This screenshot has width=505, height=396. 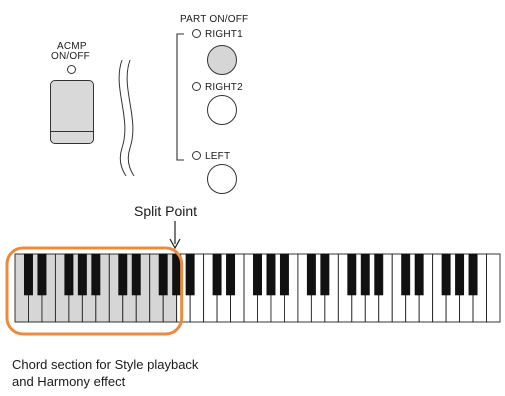 What do you see at coordinates (493, 288) in the screenshot?
I see `white-key` at bounding box center [493, 288].